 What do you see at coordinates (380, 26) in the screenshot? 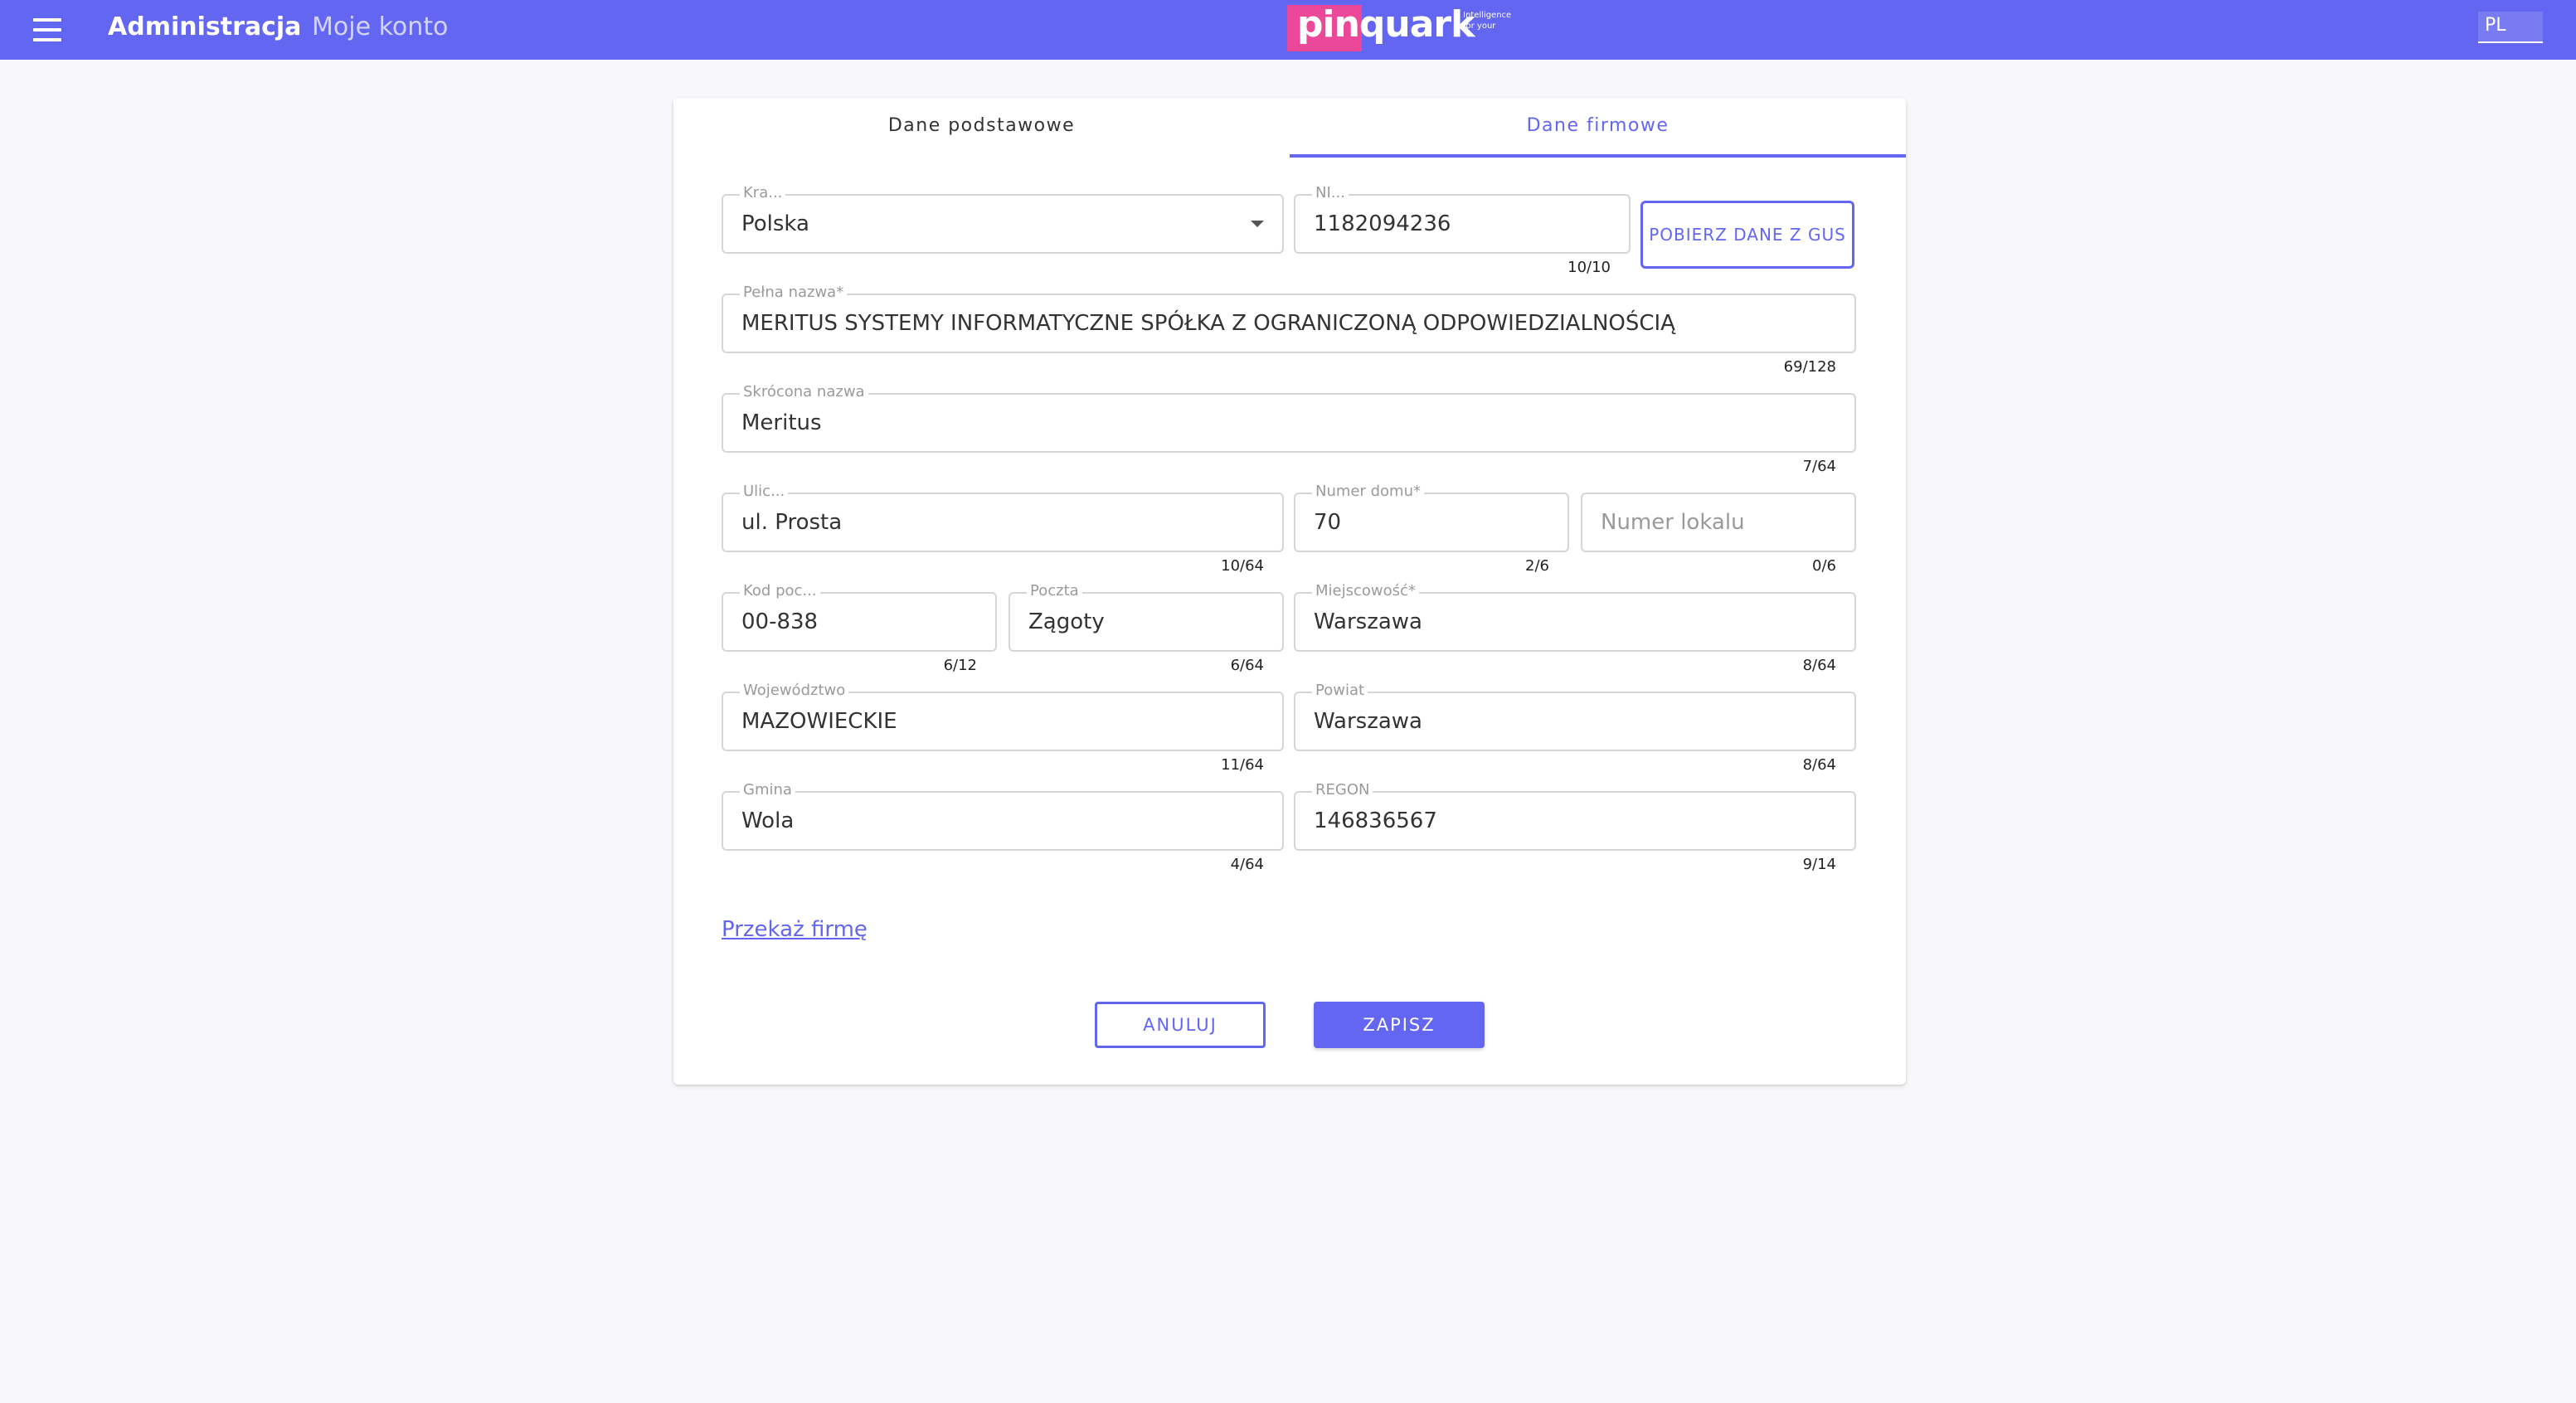
I see `nav-link-my-account: Moje konto` at bounding box center [380, 26].